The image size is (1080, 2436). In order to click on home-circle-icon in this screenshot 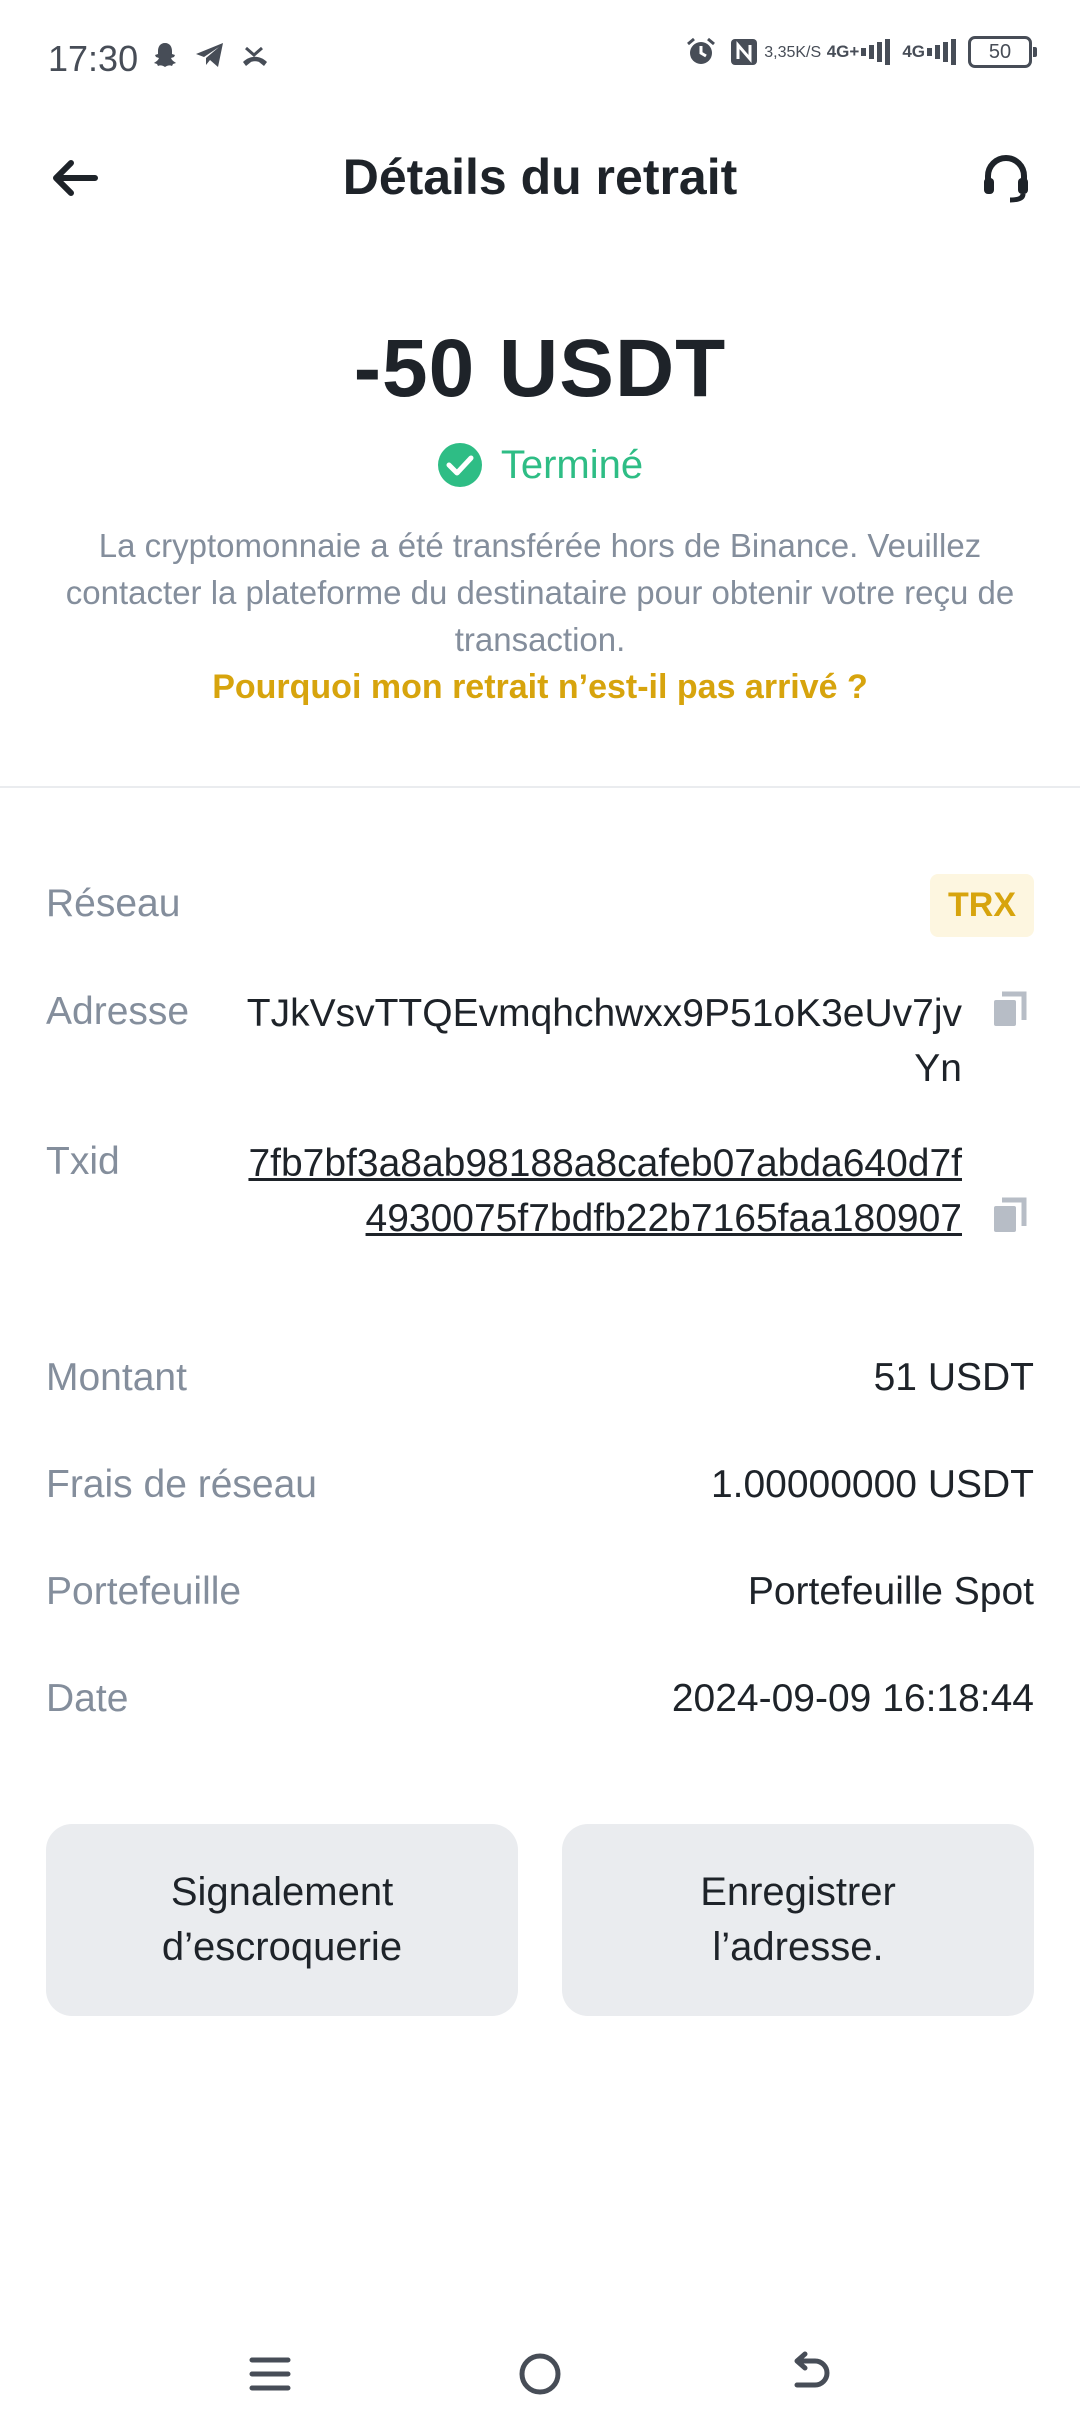, I will do `click(540, 2374)`.